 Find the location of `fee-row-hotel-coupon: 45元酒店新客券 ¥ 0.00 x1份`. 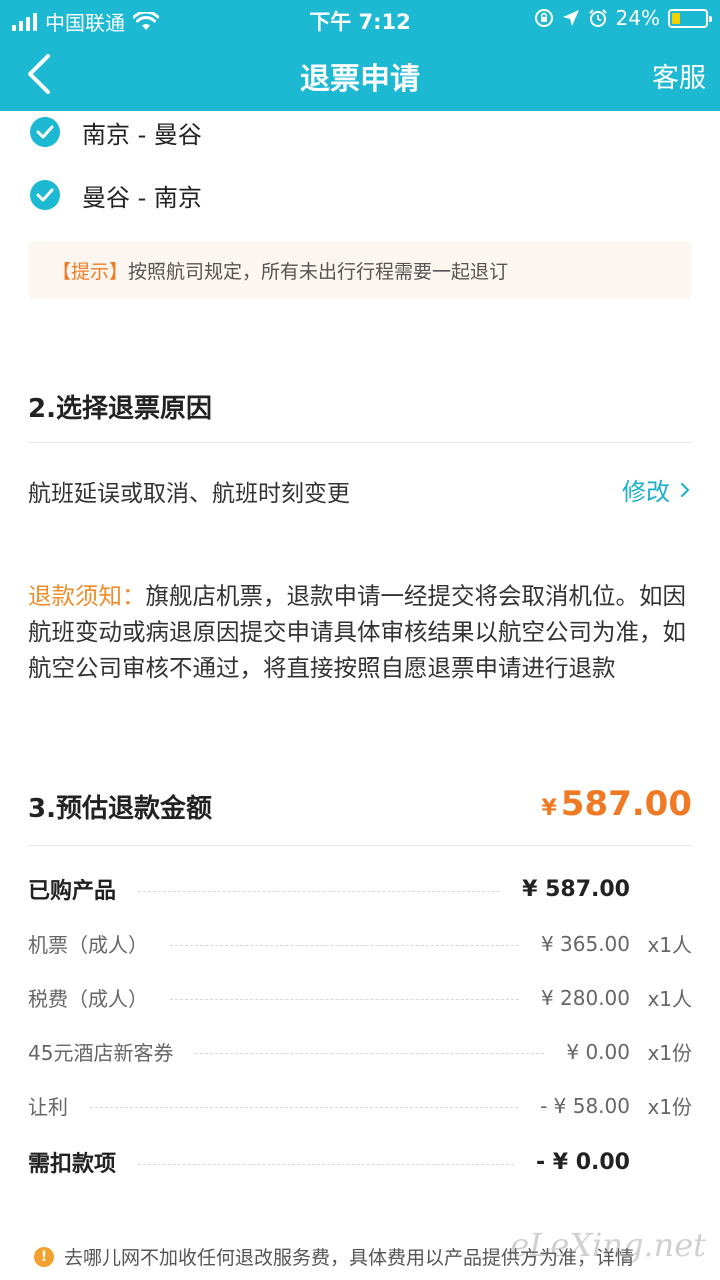

fee-row-hotel-coupon: 45元酒店新客券 ¥ 0.00 x1份 is located at coordinates (360, 1051).